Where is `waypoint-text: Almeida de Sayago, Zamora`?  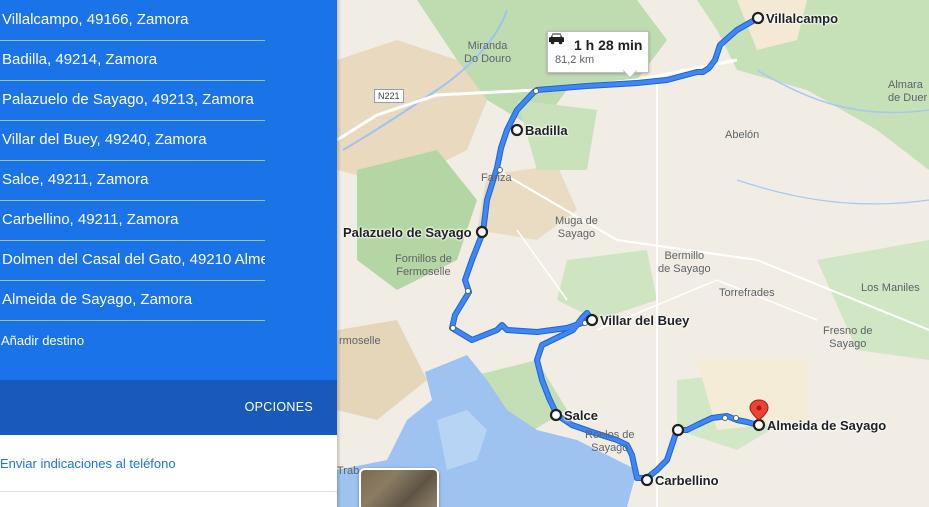
waypoint-text: Almeida de Sayago, Zamora is located at coordinates (96, 299).